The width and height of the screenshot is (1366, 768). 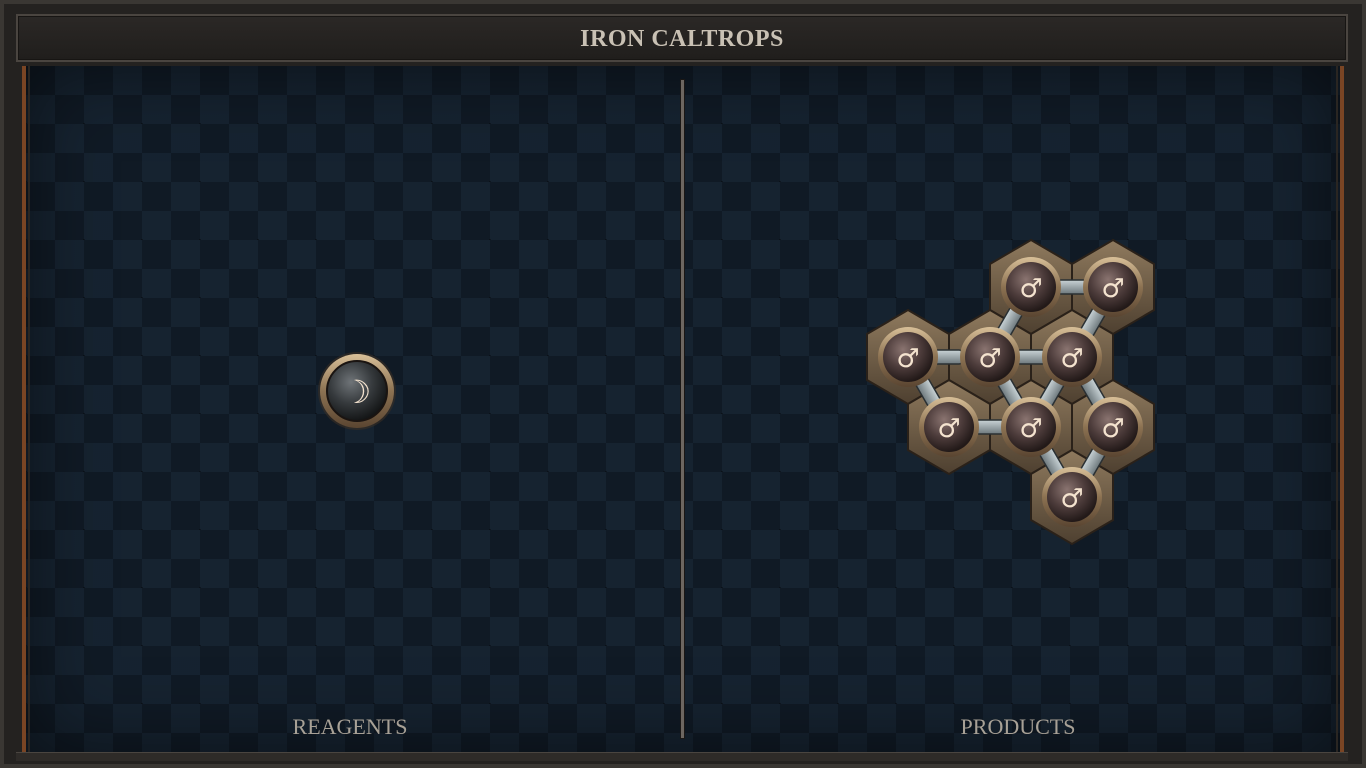 I want to click on reagent-atom: ☽, so click(x=357, y=391).